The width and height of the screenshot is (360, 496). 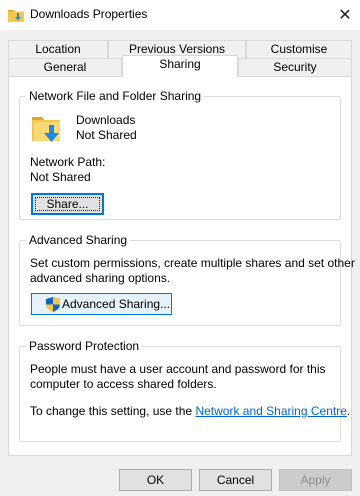 What do you see at coordinates (111, 411) in the screenshot?
I see `change-setting-prefix: To change this setting, use the` at bounding box center [111, 411].